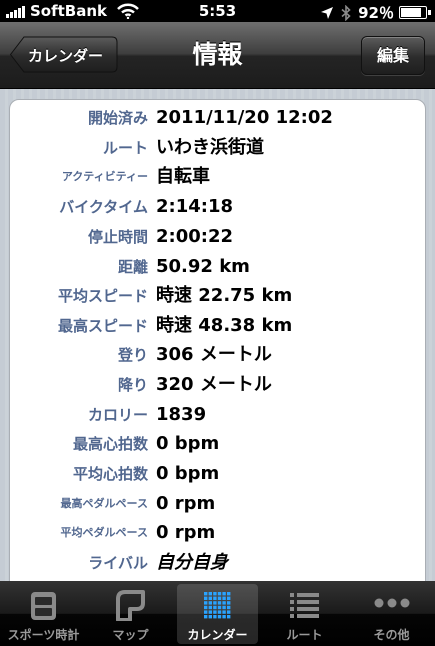 The width and height of the screenshot is (435, 646). I want to click on status-bar: SoftBank 5:53 92％, so click(217, 11).